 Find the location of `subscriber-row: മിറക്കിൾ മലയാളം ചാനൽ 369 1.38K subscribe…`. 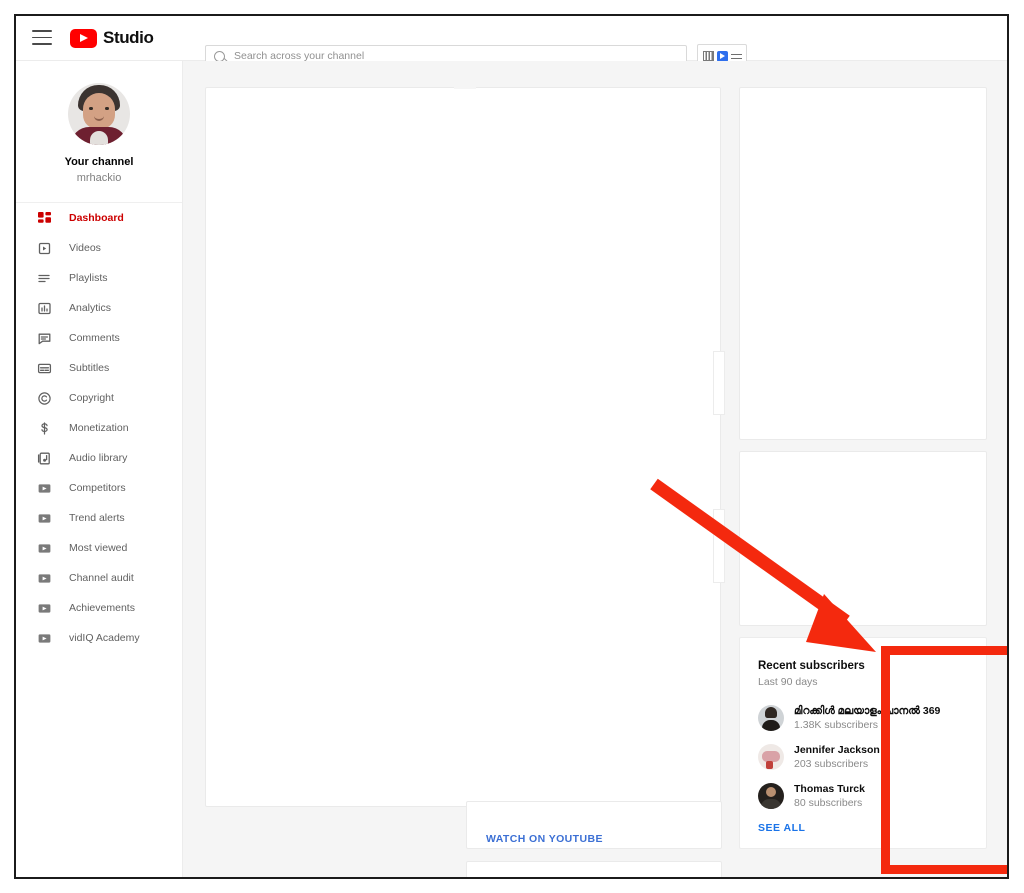

subscriber-row: മിറക്കിൾ മലയാളം ചാനൽ 369 1.38K subscribe… is located at coordinates (863, 717).